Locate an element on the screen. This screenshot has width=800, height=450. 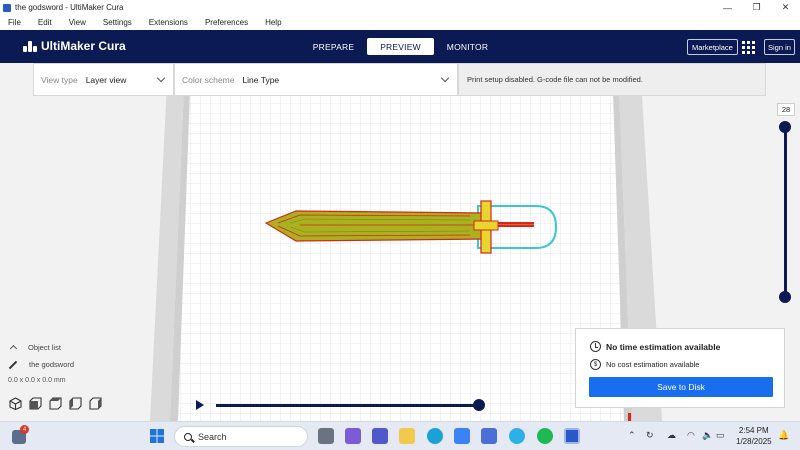
copilot-icon is located at coordinates (353, 436).